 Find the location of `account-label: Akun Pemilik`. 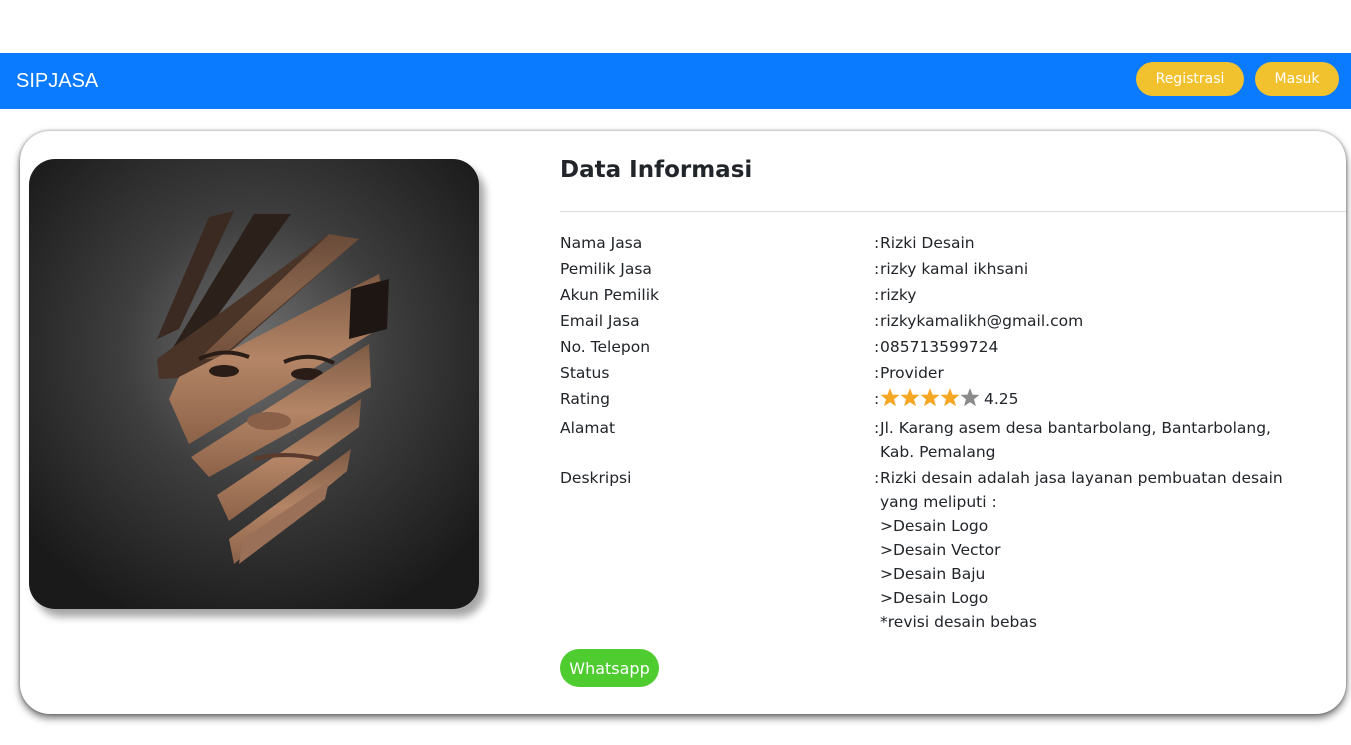

account-label: Akun Pemilik is located at coordinates (610, 295).